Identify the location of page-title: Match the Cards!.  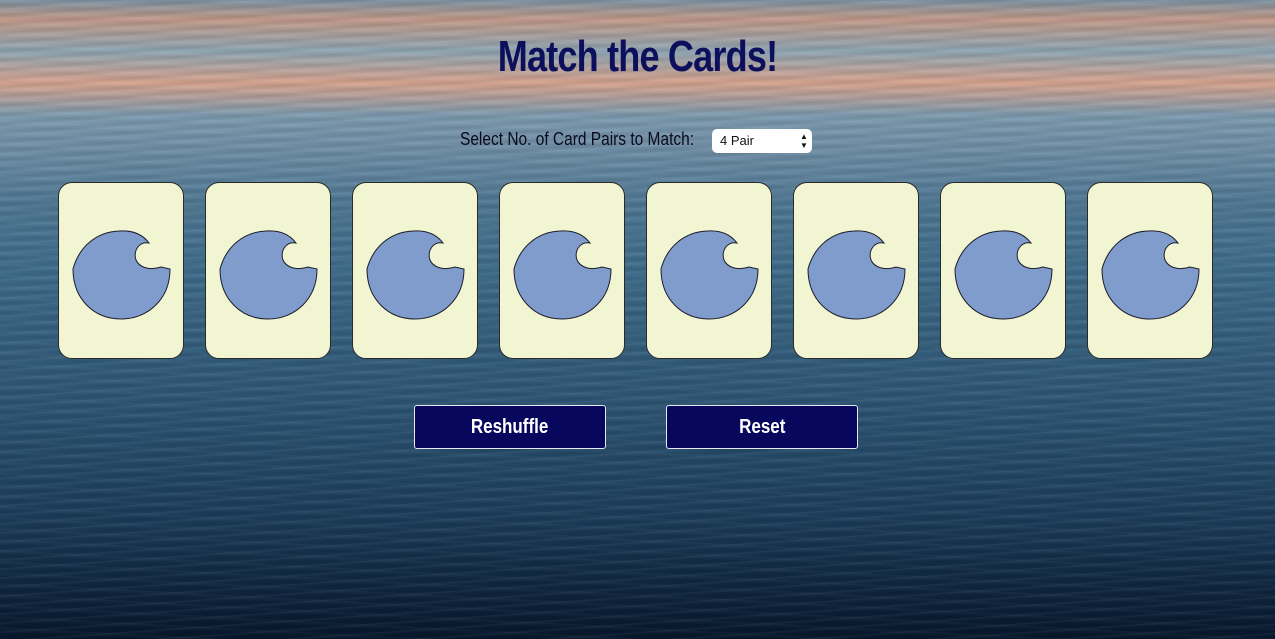
(637, 56).